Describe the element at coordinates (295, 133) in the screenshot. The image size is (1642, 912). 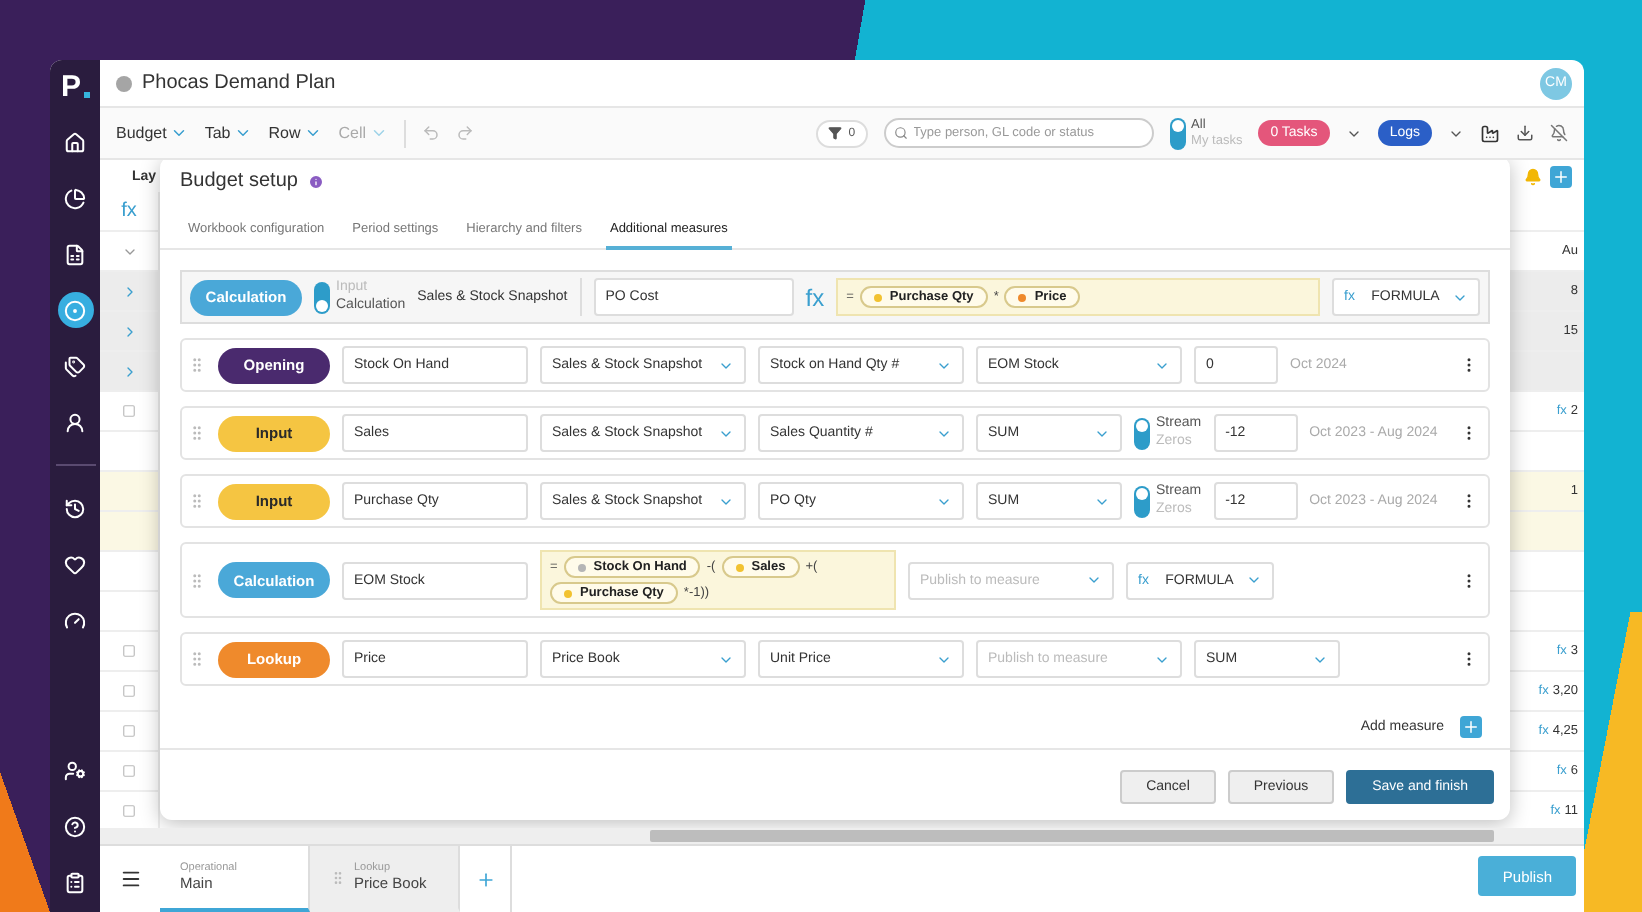
I see `menu-button: Row` at that location.